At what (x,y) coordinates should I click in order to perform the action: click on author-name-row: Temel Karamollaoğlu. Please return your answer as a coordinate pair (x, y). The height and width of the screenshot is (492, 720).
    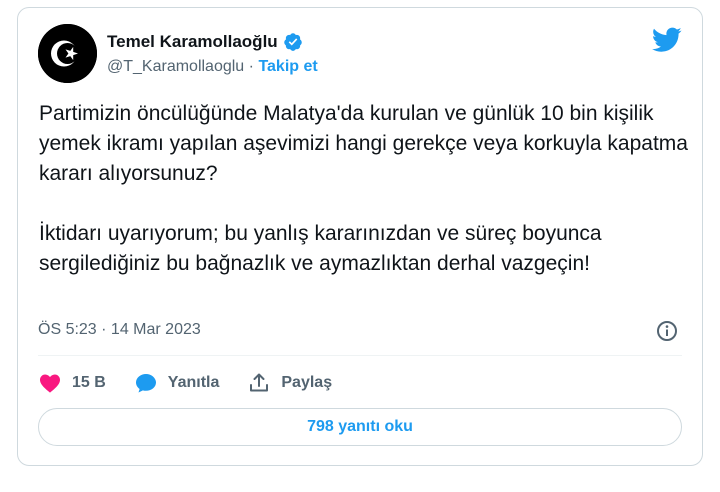
    Looking at the image, I should click on (205, 42).